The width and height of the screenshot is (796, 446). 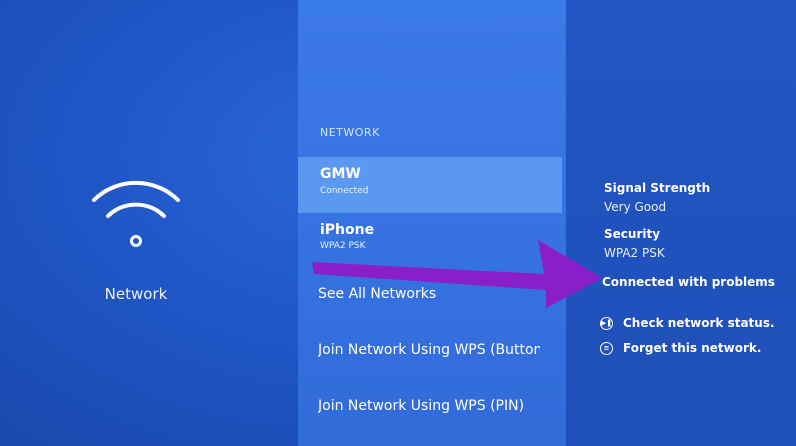 I want to click on join-wps-pin-option: Join Network Using WPS (PIN), so click(x=429, y=406).